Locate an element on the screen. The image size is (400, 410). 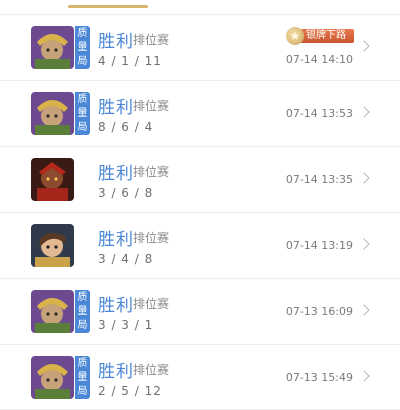
match-kda: 3 / 6 / 8 is located at coordinates (126, 193).